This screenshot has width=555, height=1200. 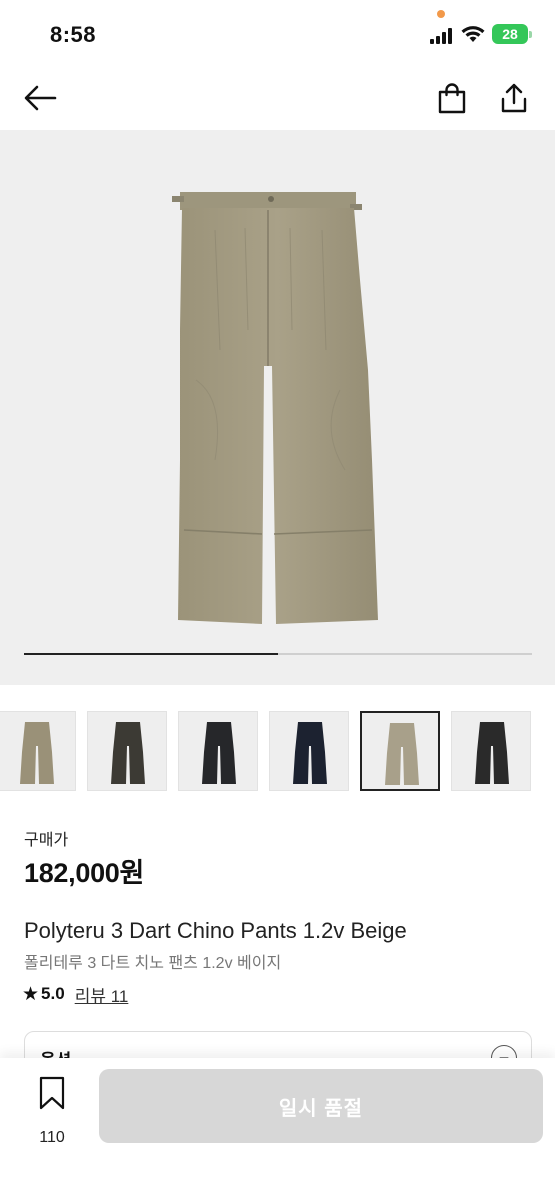 I want to click on thumbnail-navy, so click(x=309, y=751).